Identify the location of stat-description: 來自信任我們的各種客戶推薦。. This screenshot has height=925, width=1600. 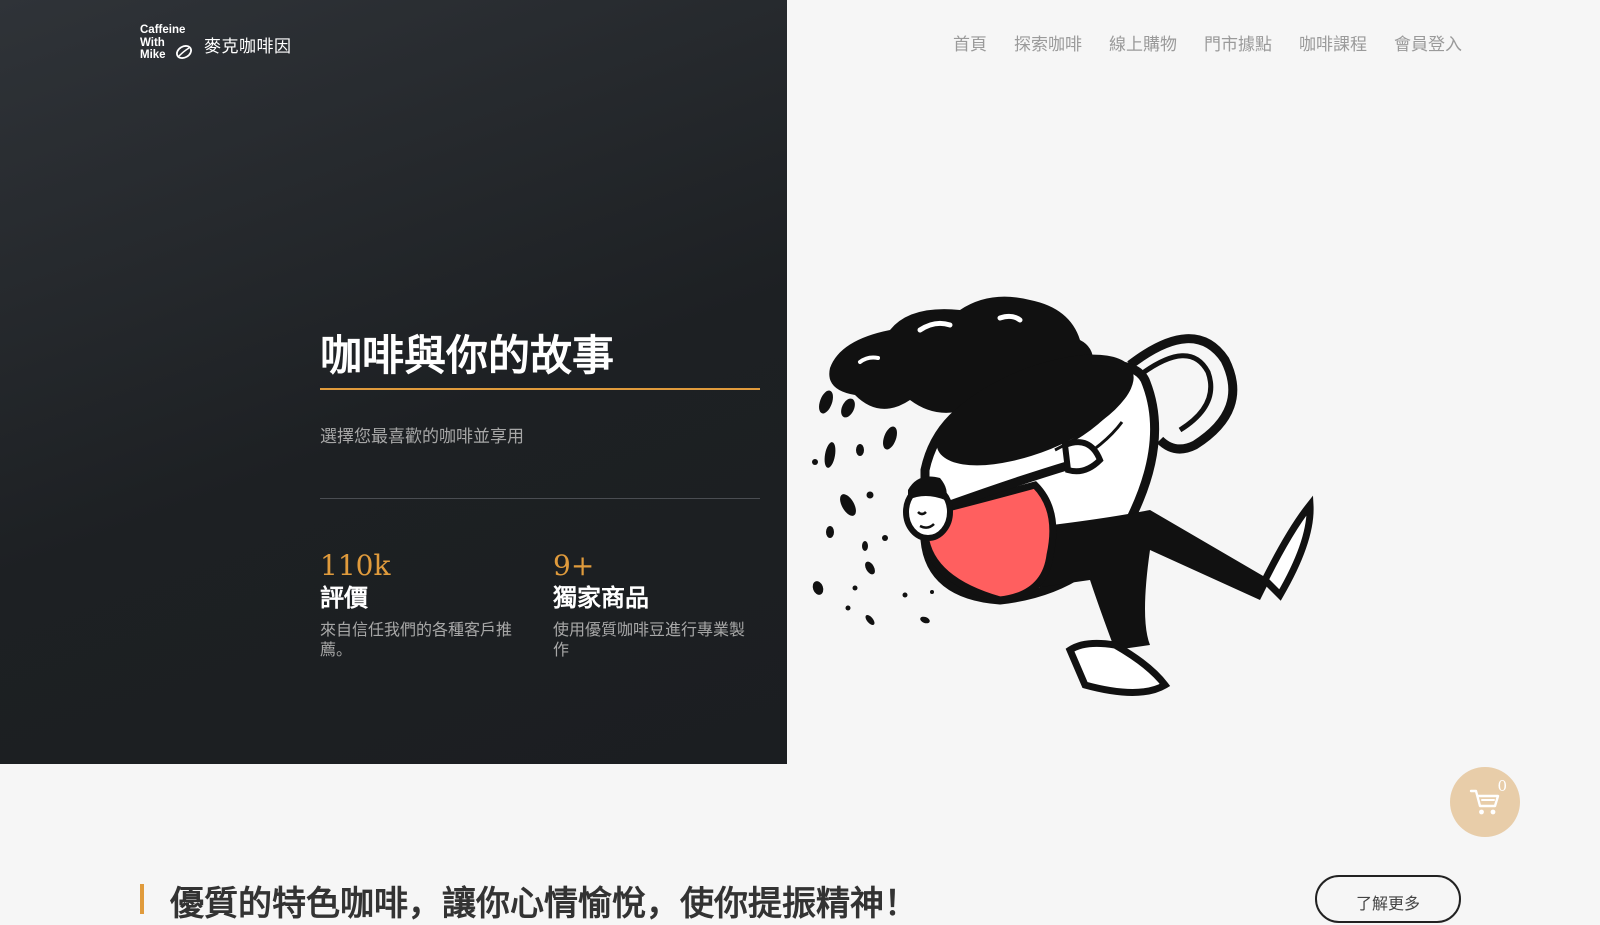
(416, 639).